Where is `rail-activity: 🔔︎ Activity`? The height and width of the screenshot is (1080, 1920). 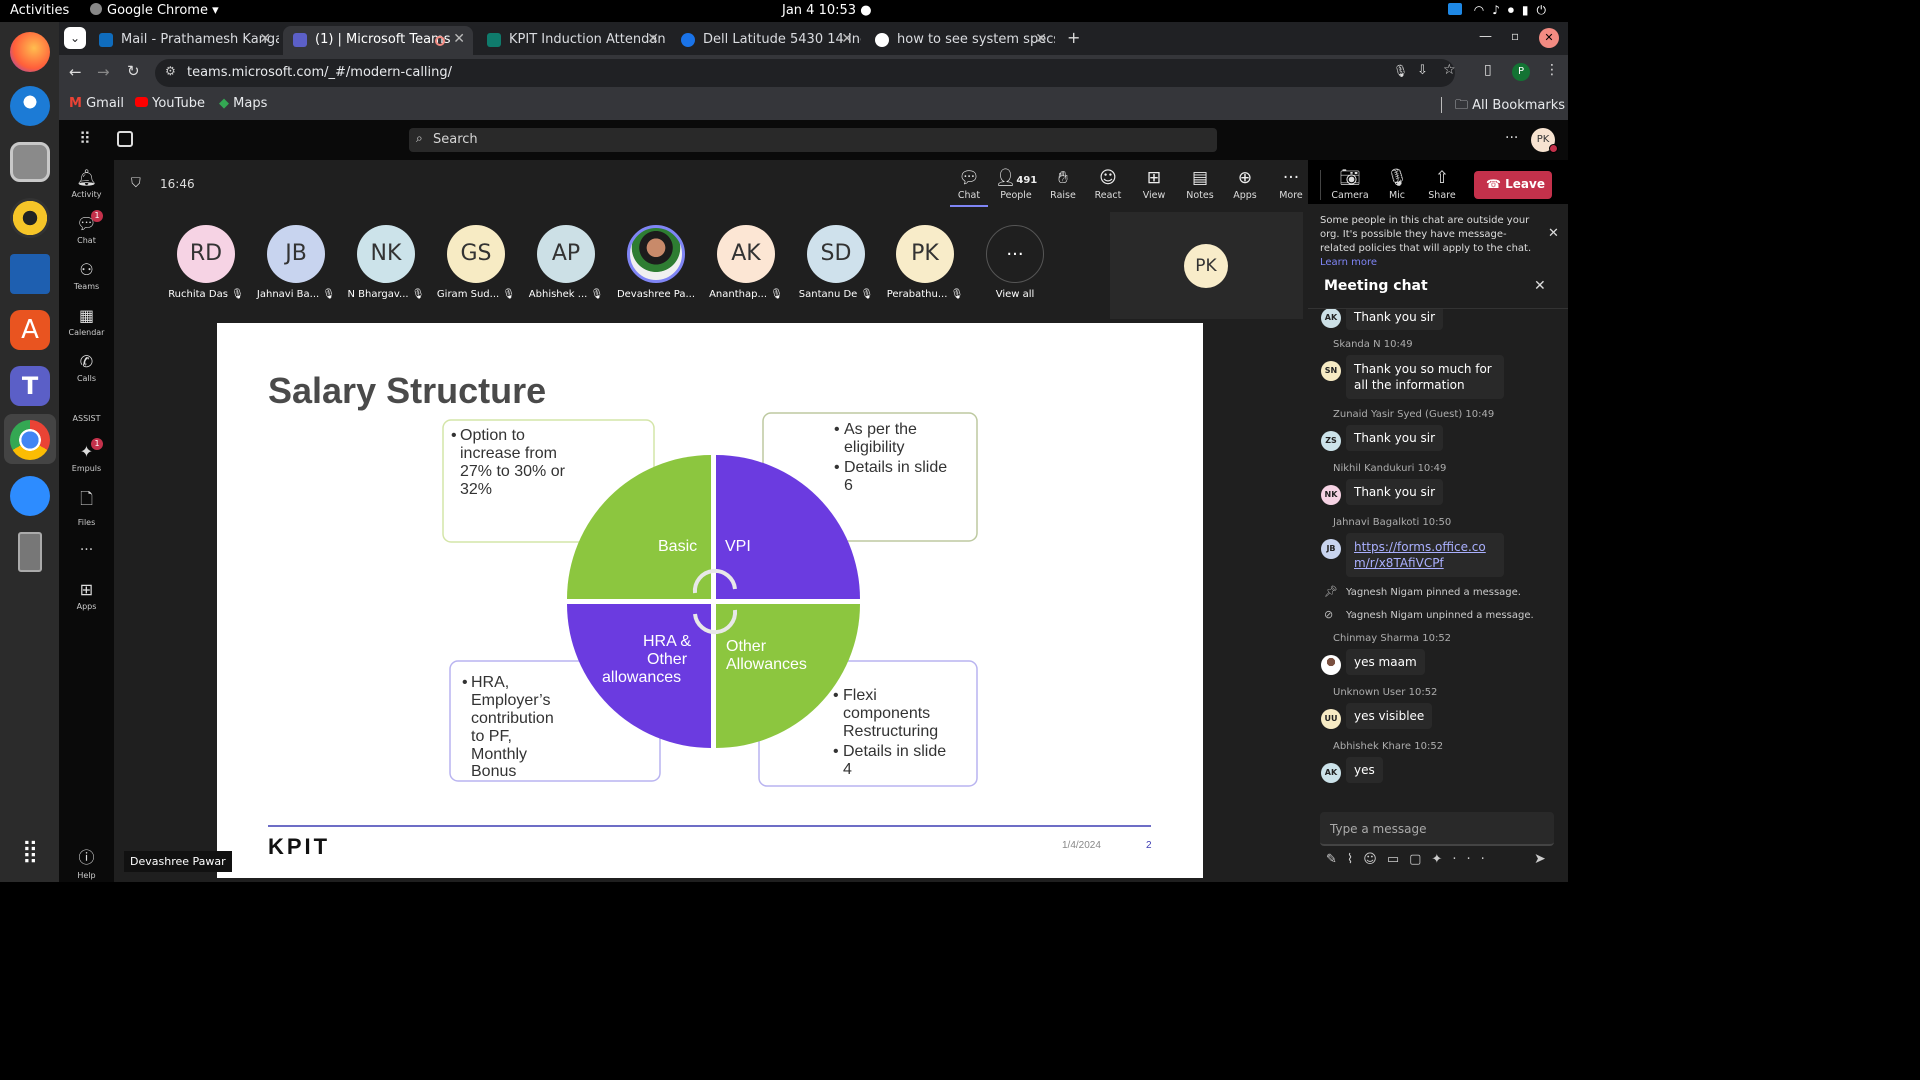 rail-activity: 🔔︎ Activity is located at coordinates (86, 183).